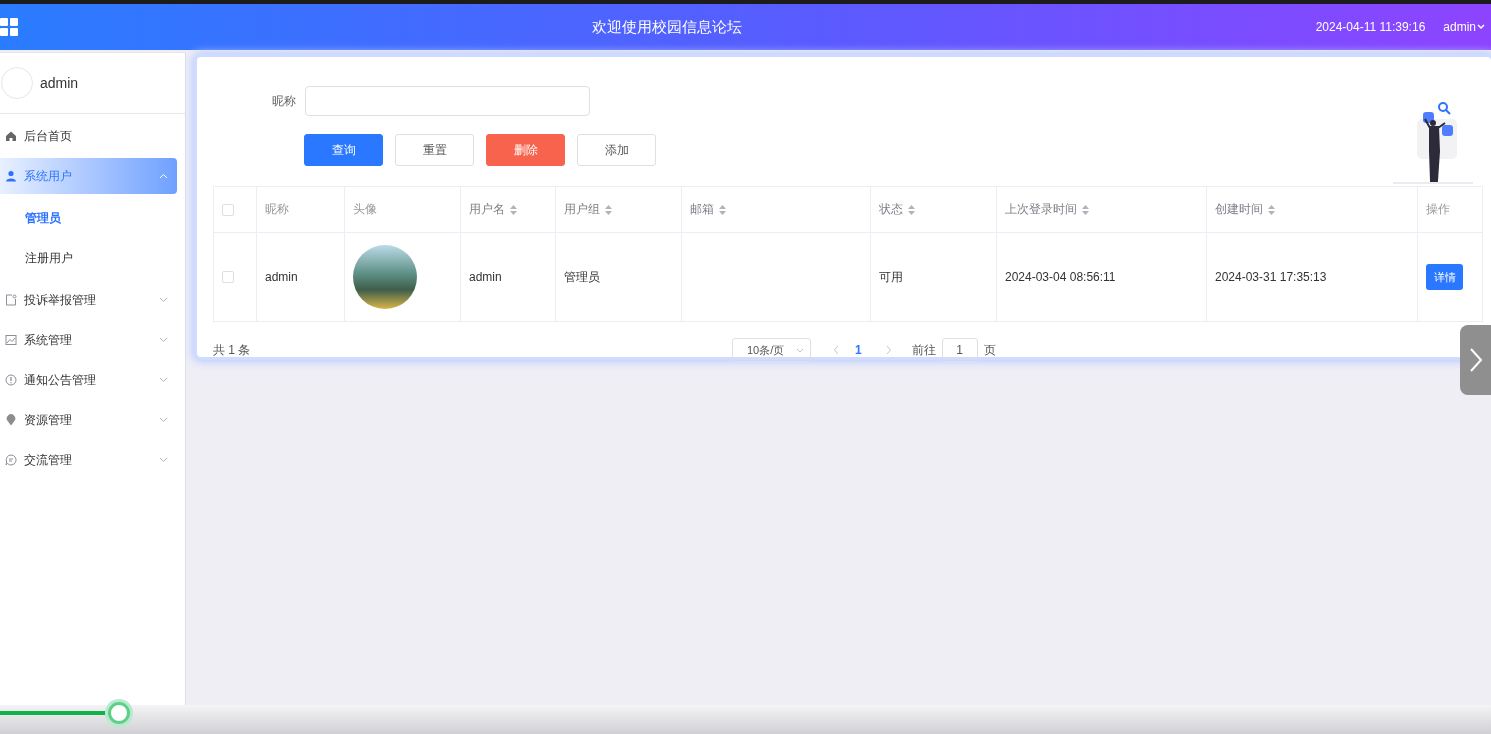 This screenshot has height=734, width=1491. Describe the element at coordinates (1271, 277) in the screenshot. I see `table-cell: 2024-03-31 17:35:13` at that location.